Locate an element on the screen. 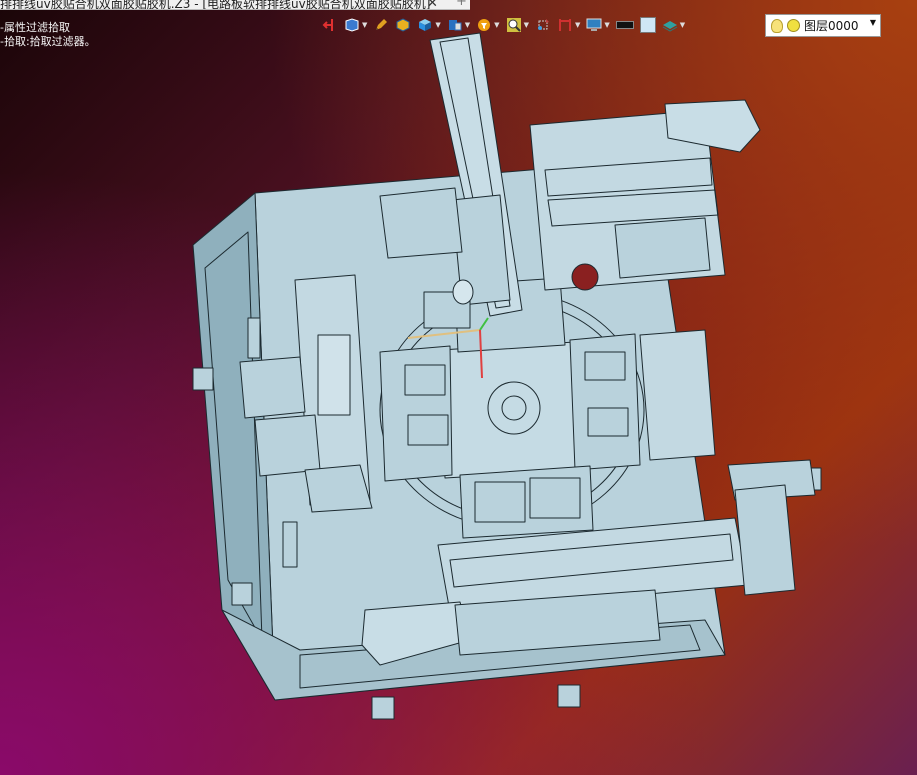  left-tray-top is located at coordinates (272, 387).